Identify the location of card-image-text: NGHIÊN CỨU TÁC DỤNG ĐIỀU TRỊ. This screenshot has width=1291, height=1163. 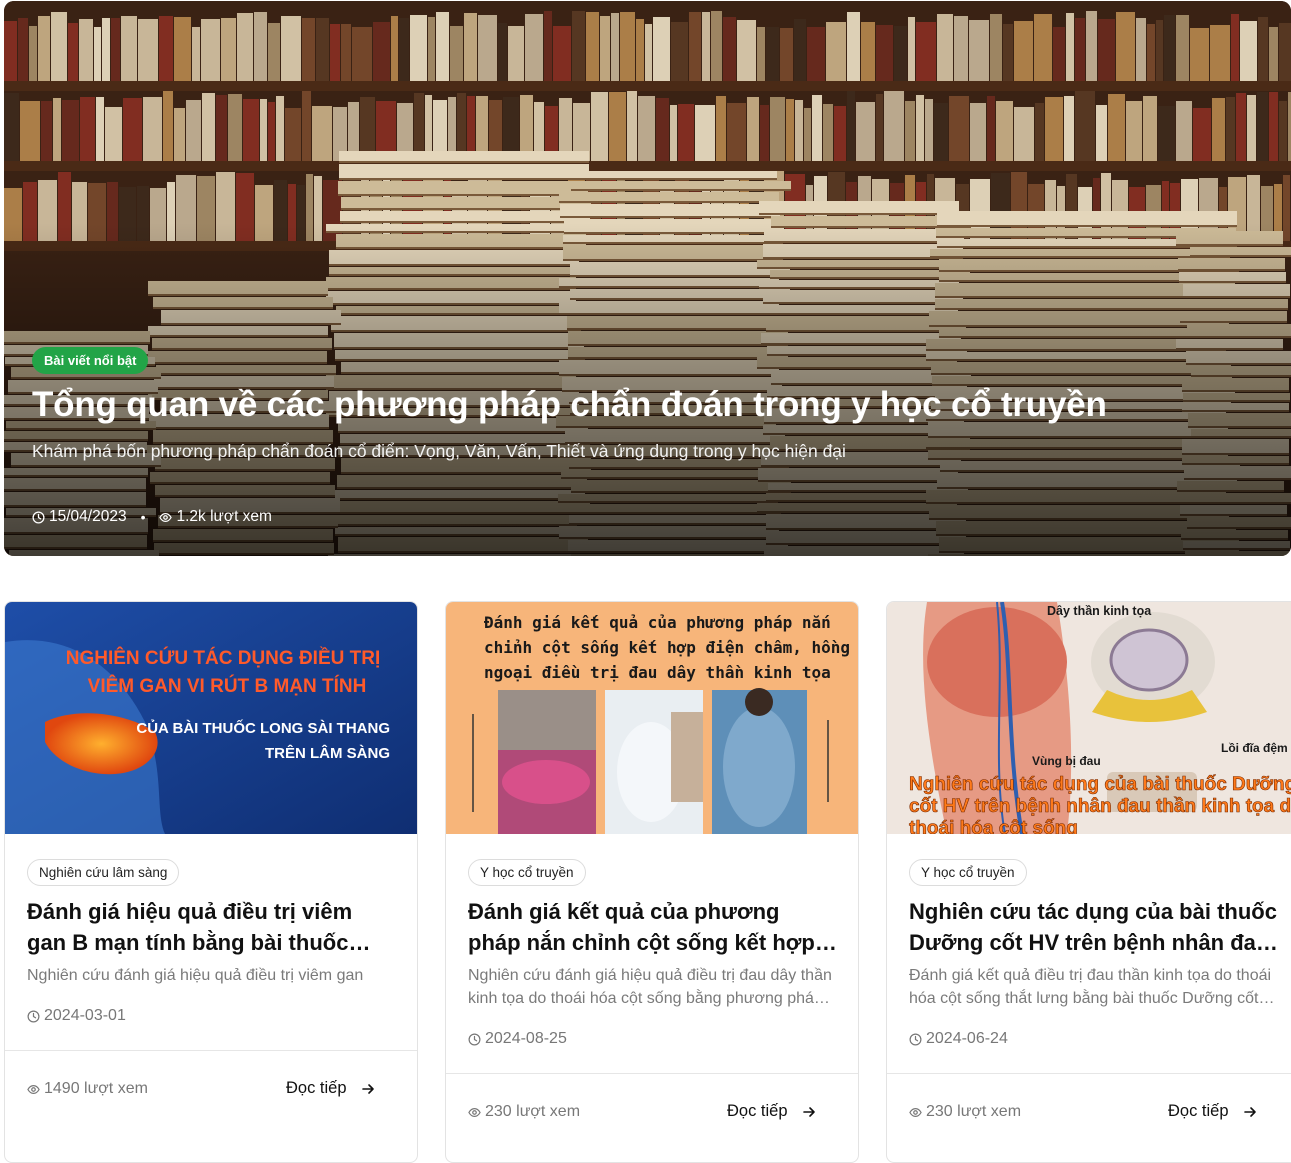
(223, 658).